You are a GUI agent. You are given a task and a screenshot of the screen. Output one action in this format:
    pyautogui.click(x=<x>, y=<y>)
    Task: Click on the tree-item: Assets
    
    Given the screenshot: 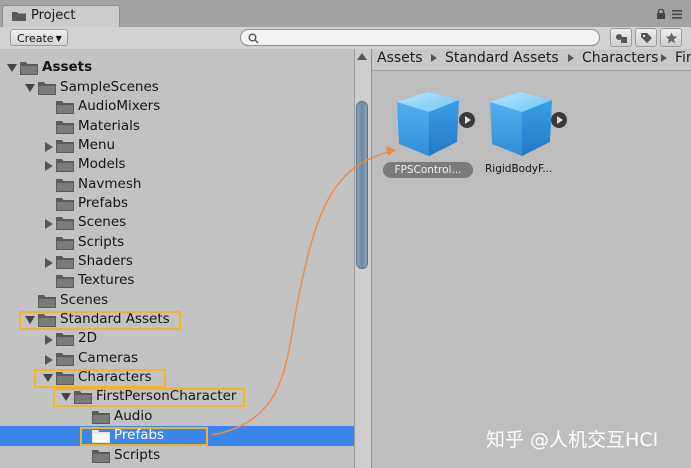 What is the action you would take?
    pyautogui.click(x=177, y=68)
    